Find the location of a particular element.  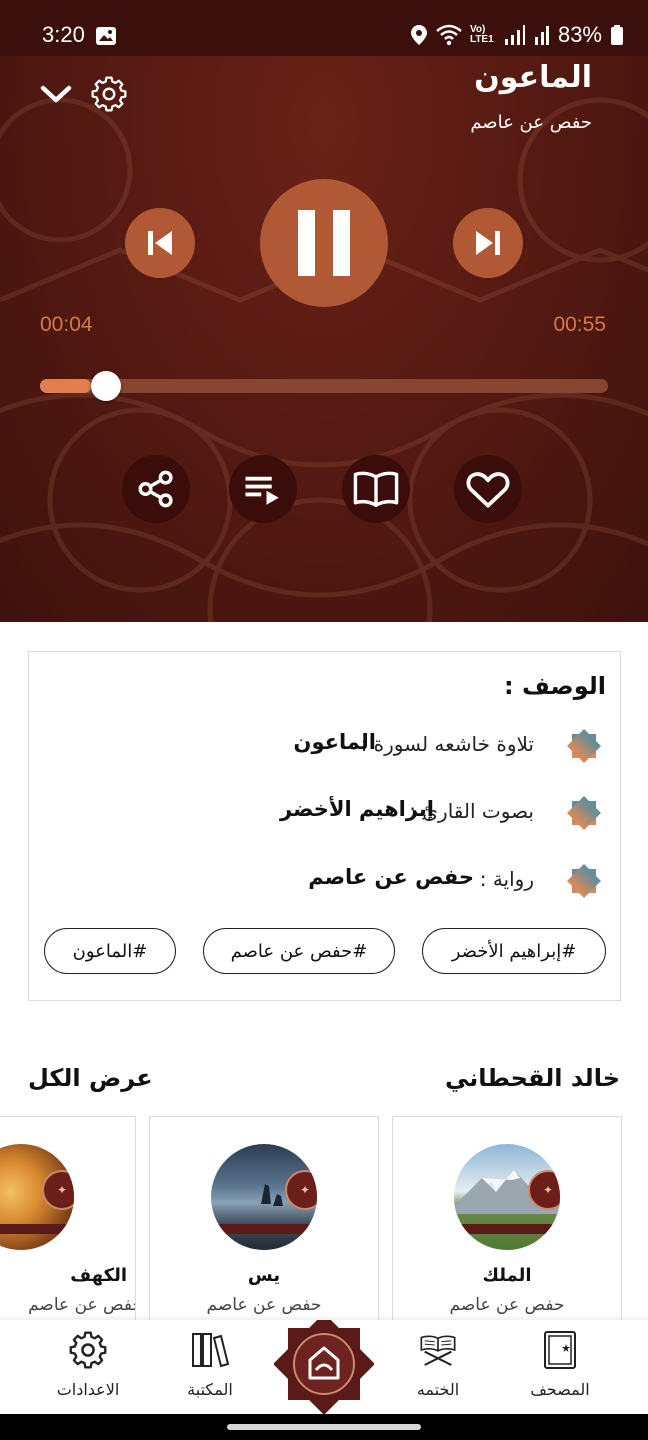

network-label: Vo) LTE1 is located at coordinates (481, 34).